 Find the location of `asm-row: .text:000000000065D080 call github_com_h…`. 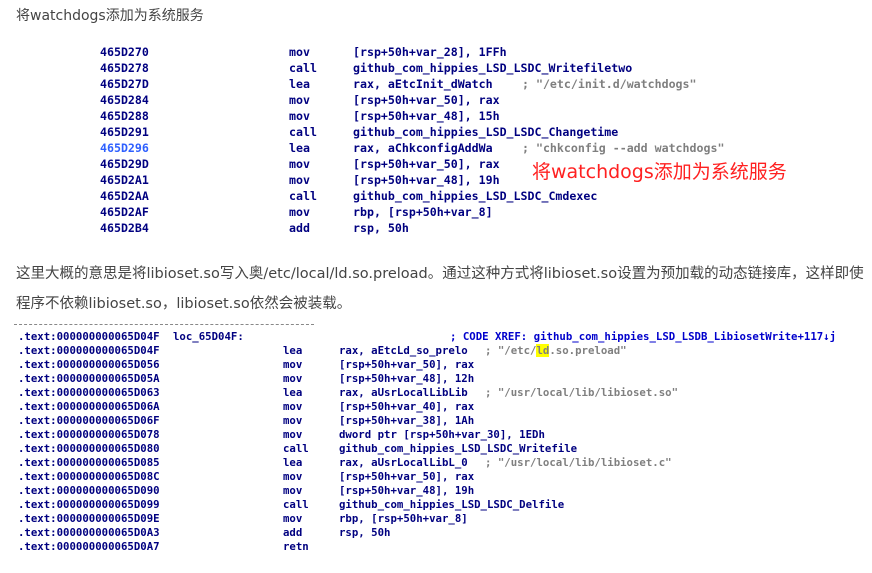

asm-row: .text:000000000065D080 call github_com_h… is located at coordinates (436, 449).